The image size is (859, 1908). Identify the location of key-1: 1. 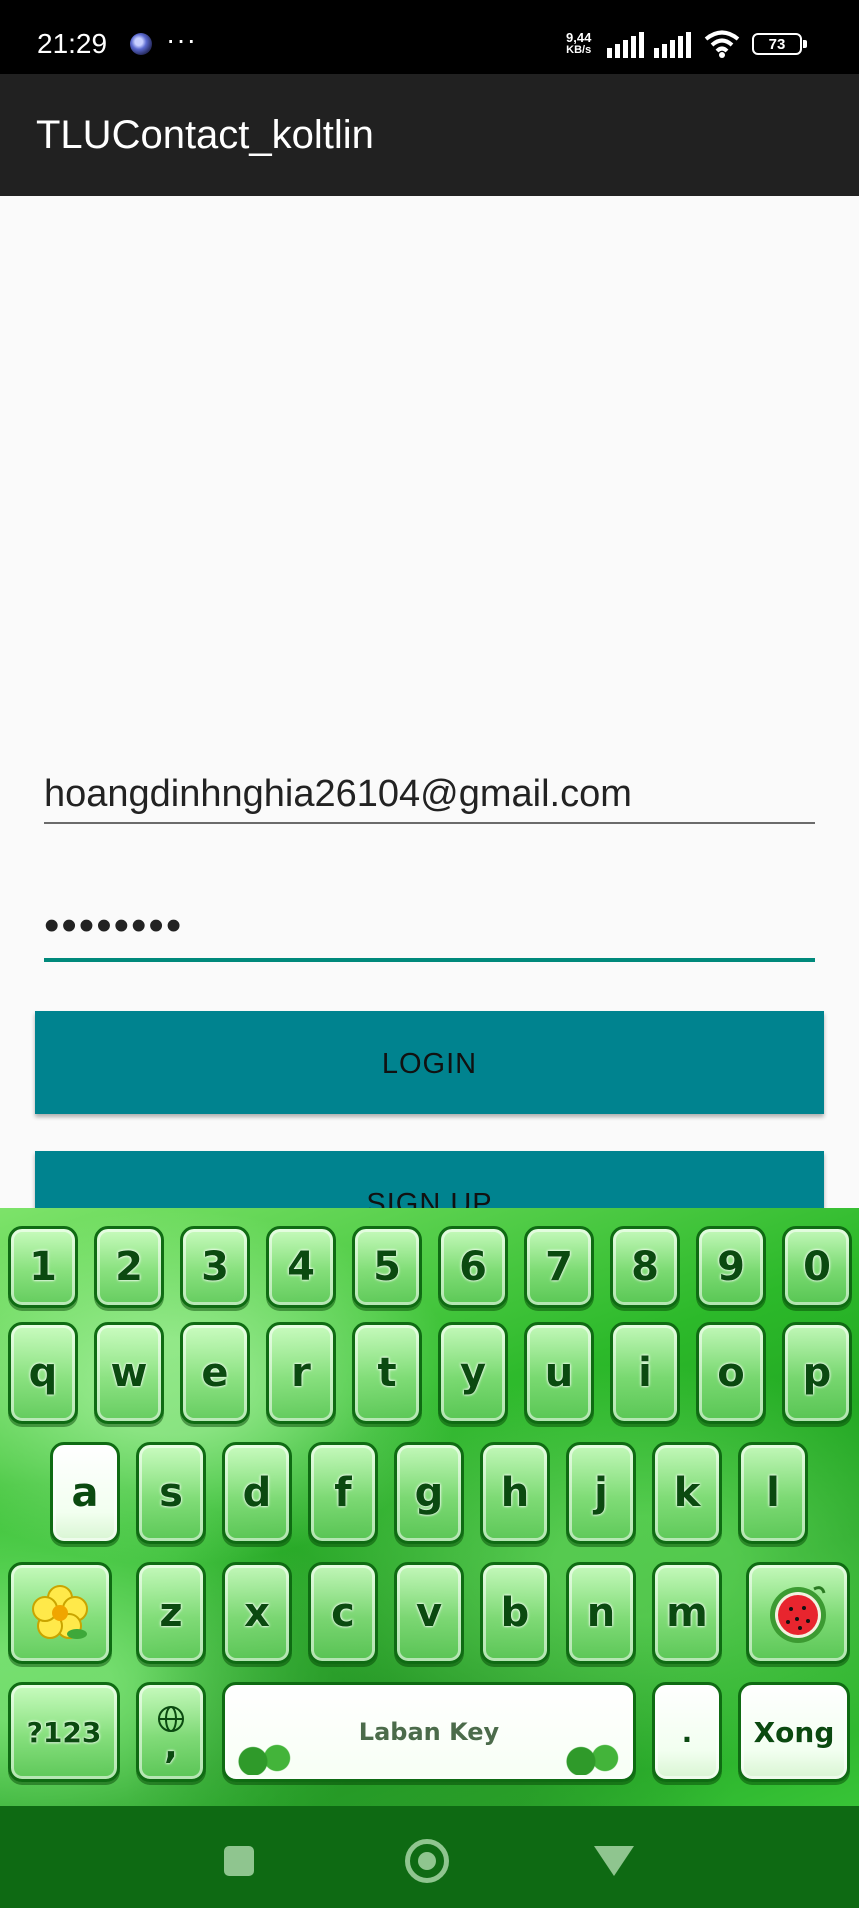
(43, 1267).